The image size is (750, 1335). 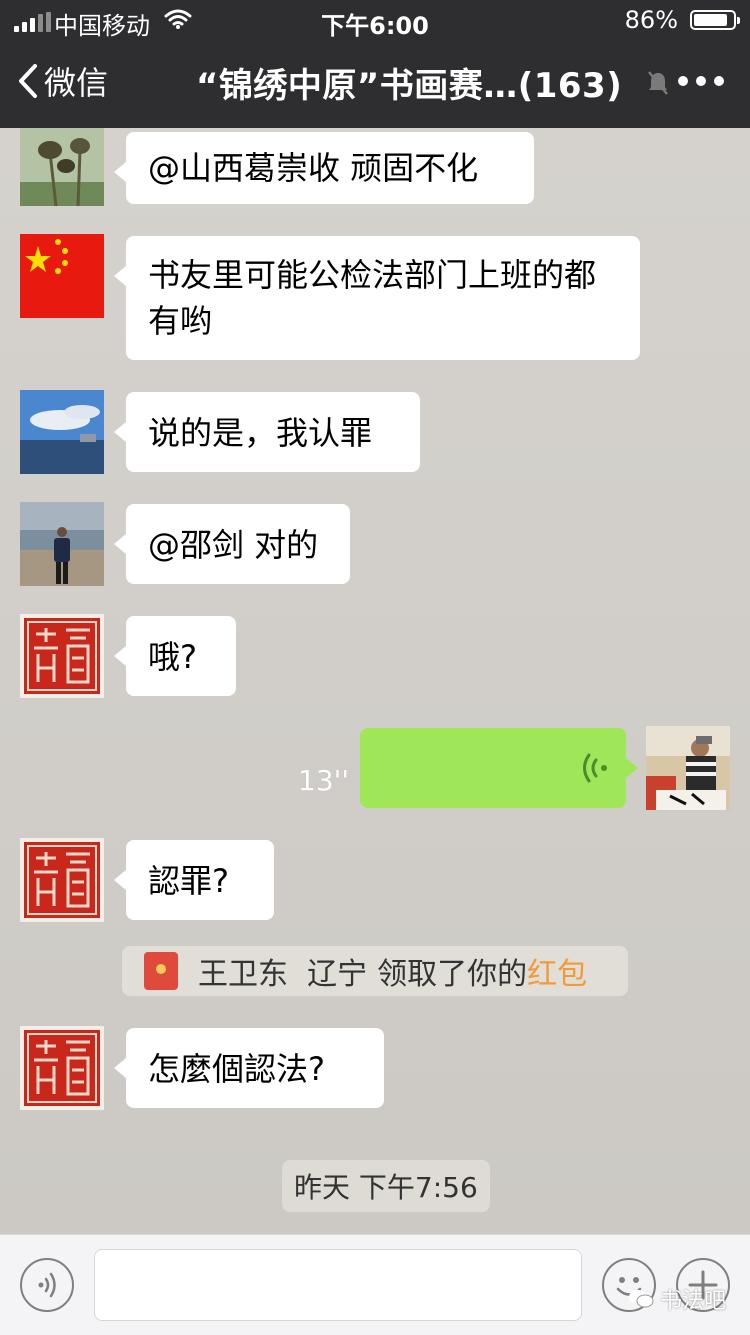 What do you see at coordinates (338, 1285) in the screenshot?
I see `message-input` at bounding box center [338, 1285].